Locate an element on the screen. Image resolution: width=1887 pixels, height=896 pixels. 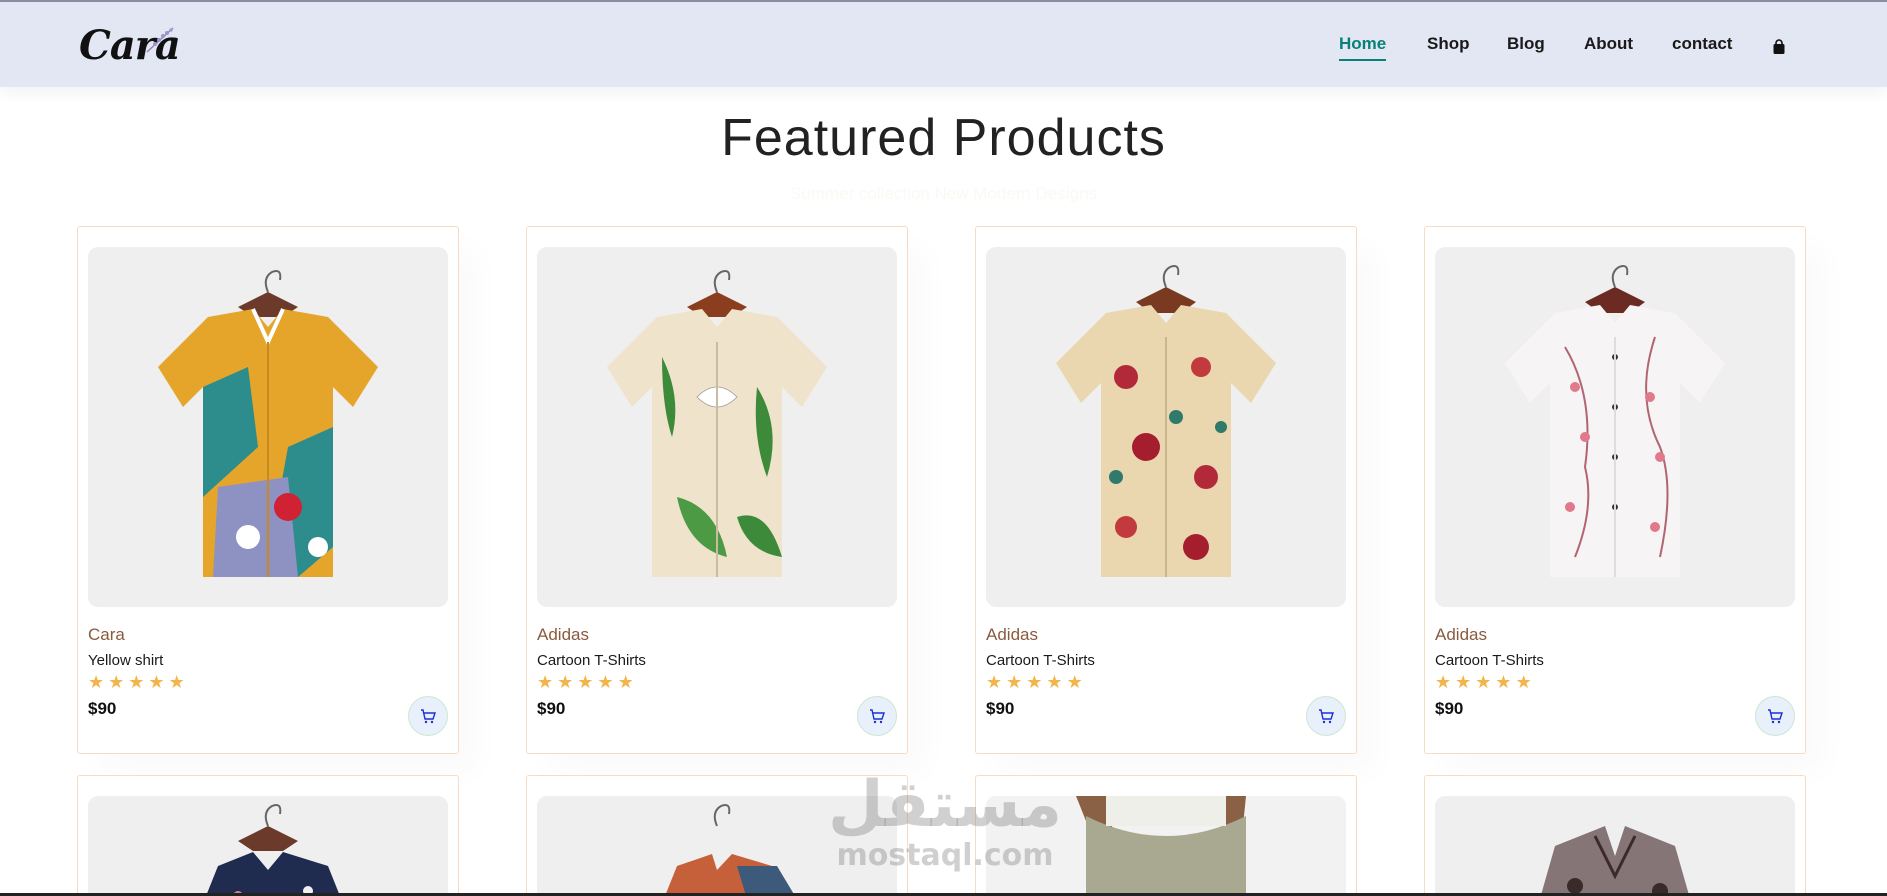
main-nav: Home Shop Blog About contact is located at coordinates (943, 49).